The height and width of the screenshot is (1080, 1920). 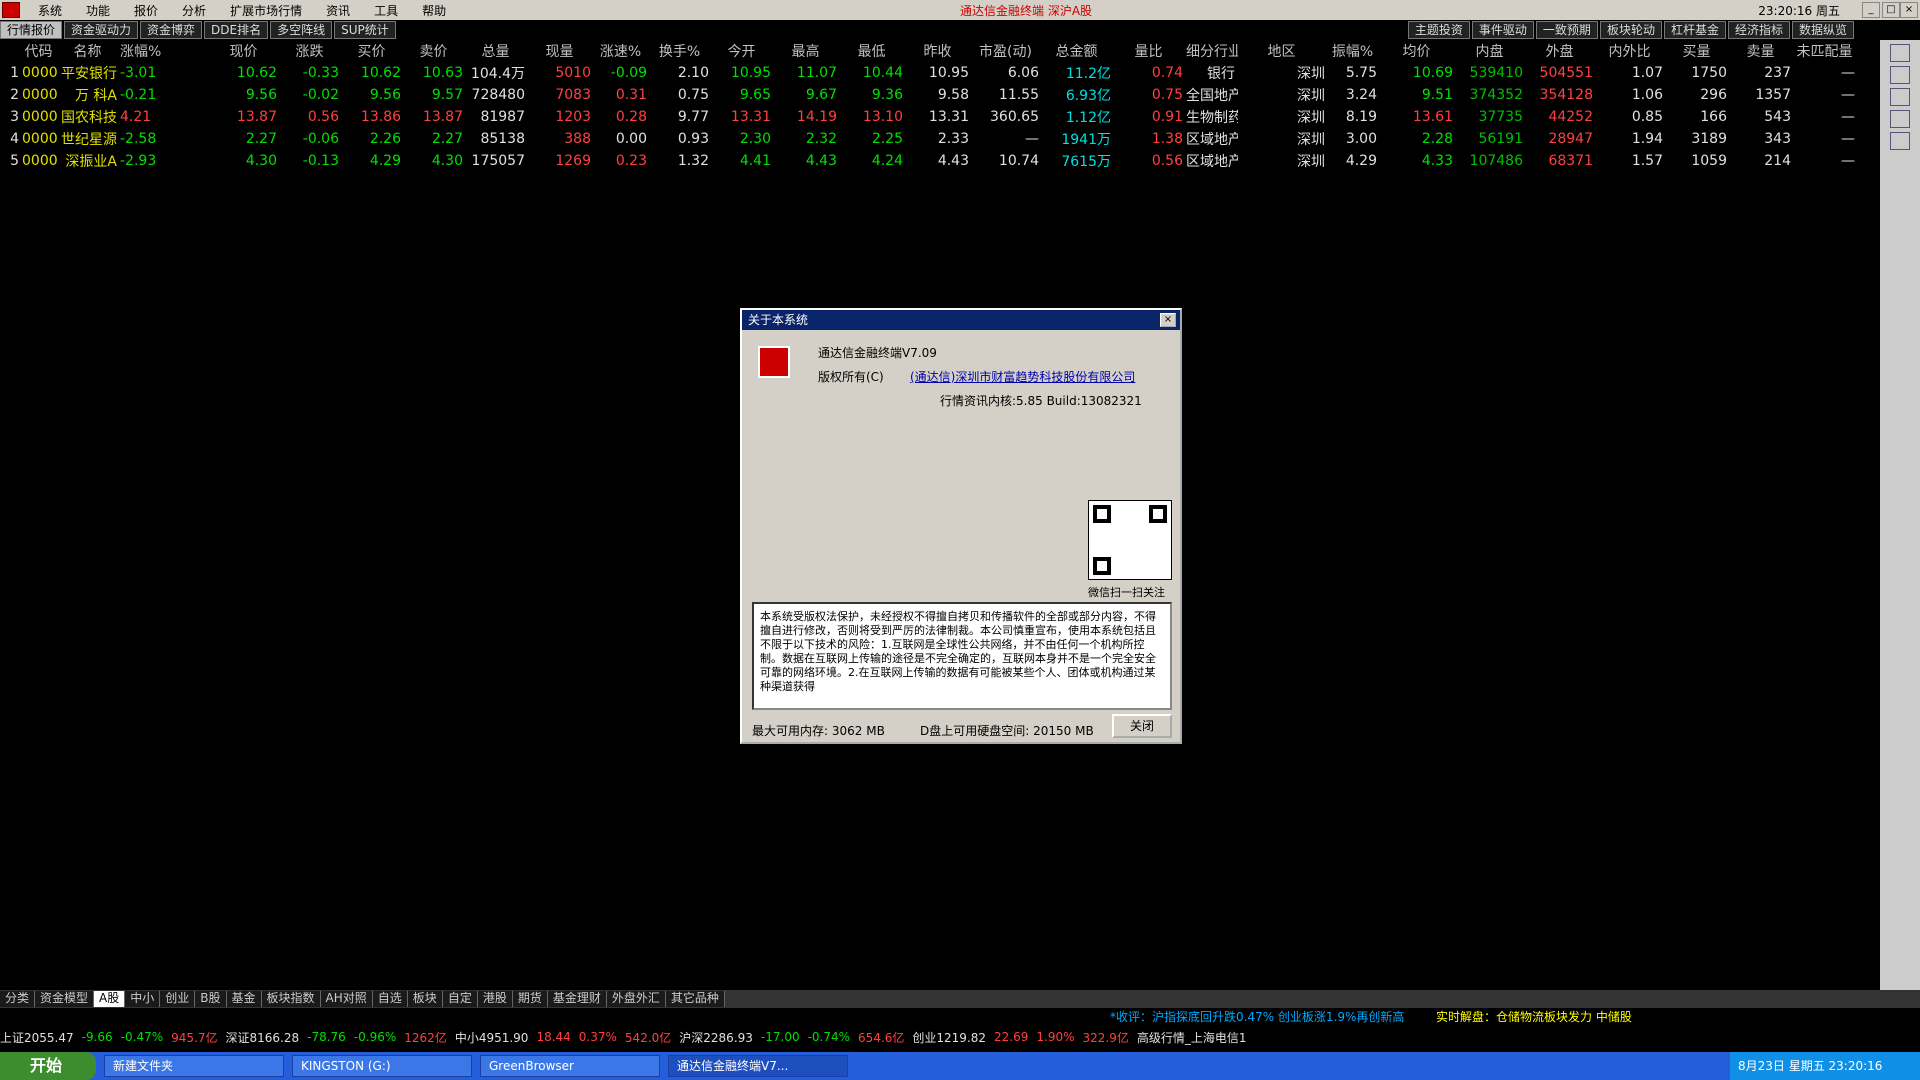 What do you see at coordinates (939, 51) in the screenshot?
I see `column-header: 昨收` at bounding box center [939, 51].